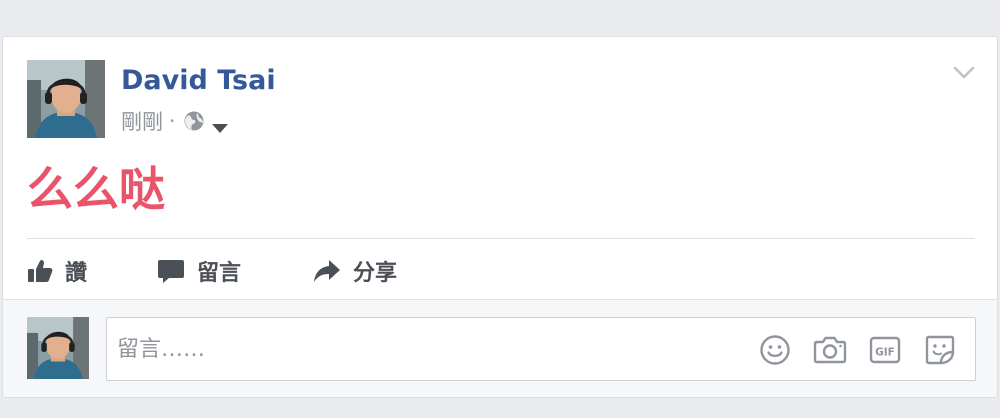 The image size is (1000, 418). I want to click on camera-icon, so click(830, 350).